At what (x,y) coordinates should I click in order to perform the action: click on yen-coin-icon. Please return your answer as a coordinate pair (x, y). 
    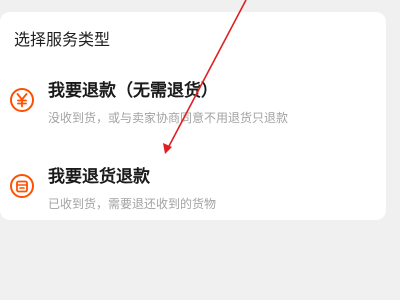
    Looking at the image, I should click on (22, 100).